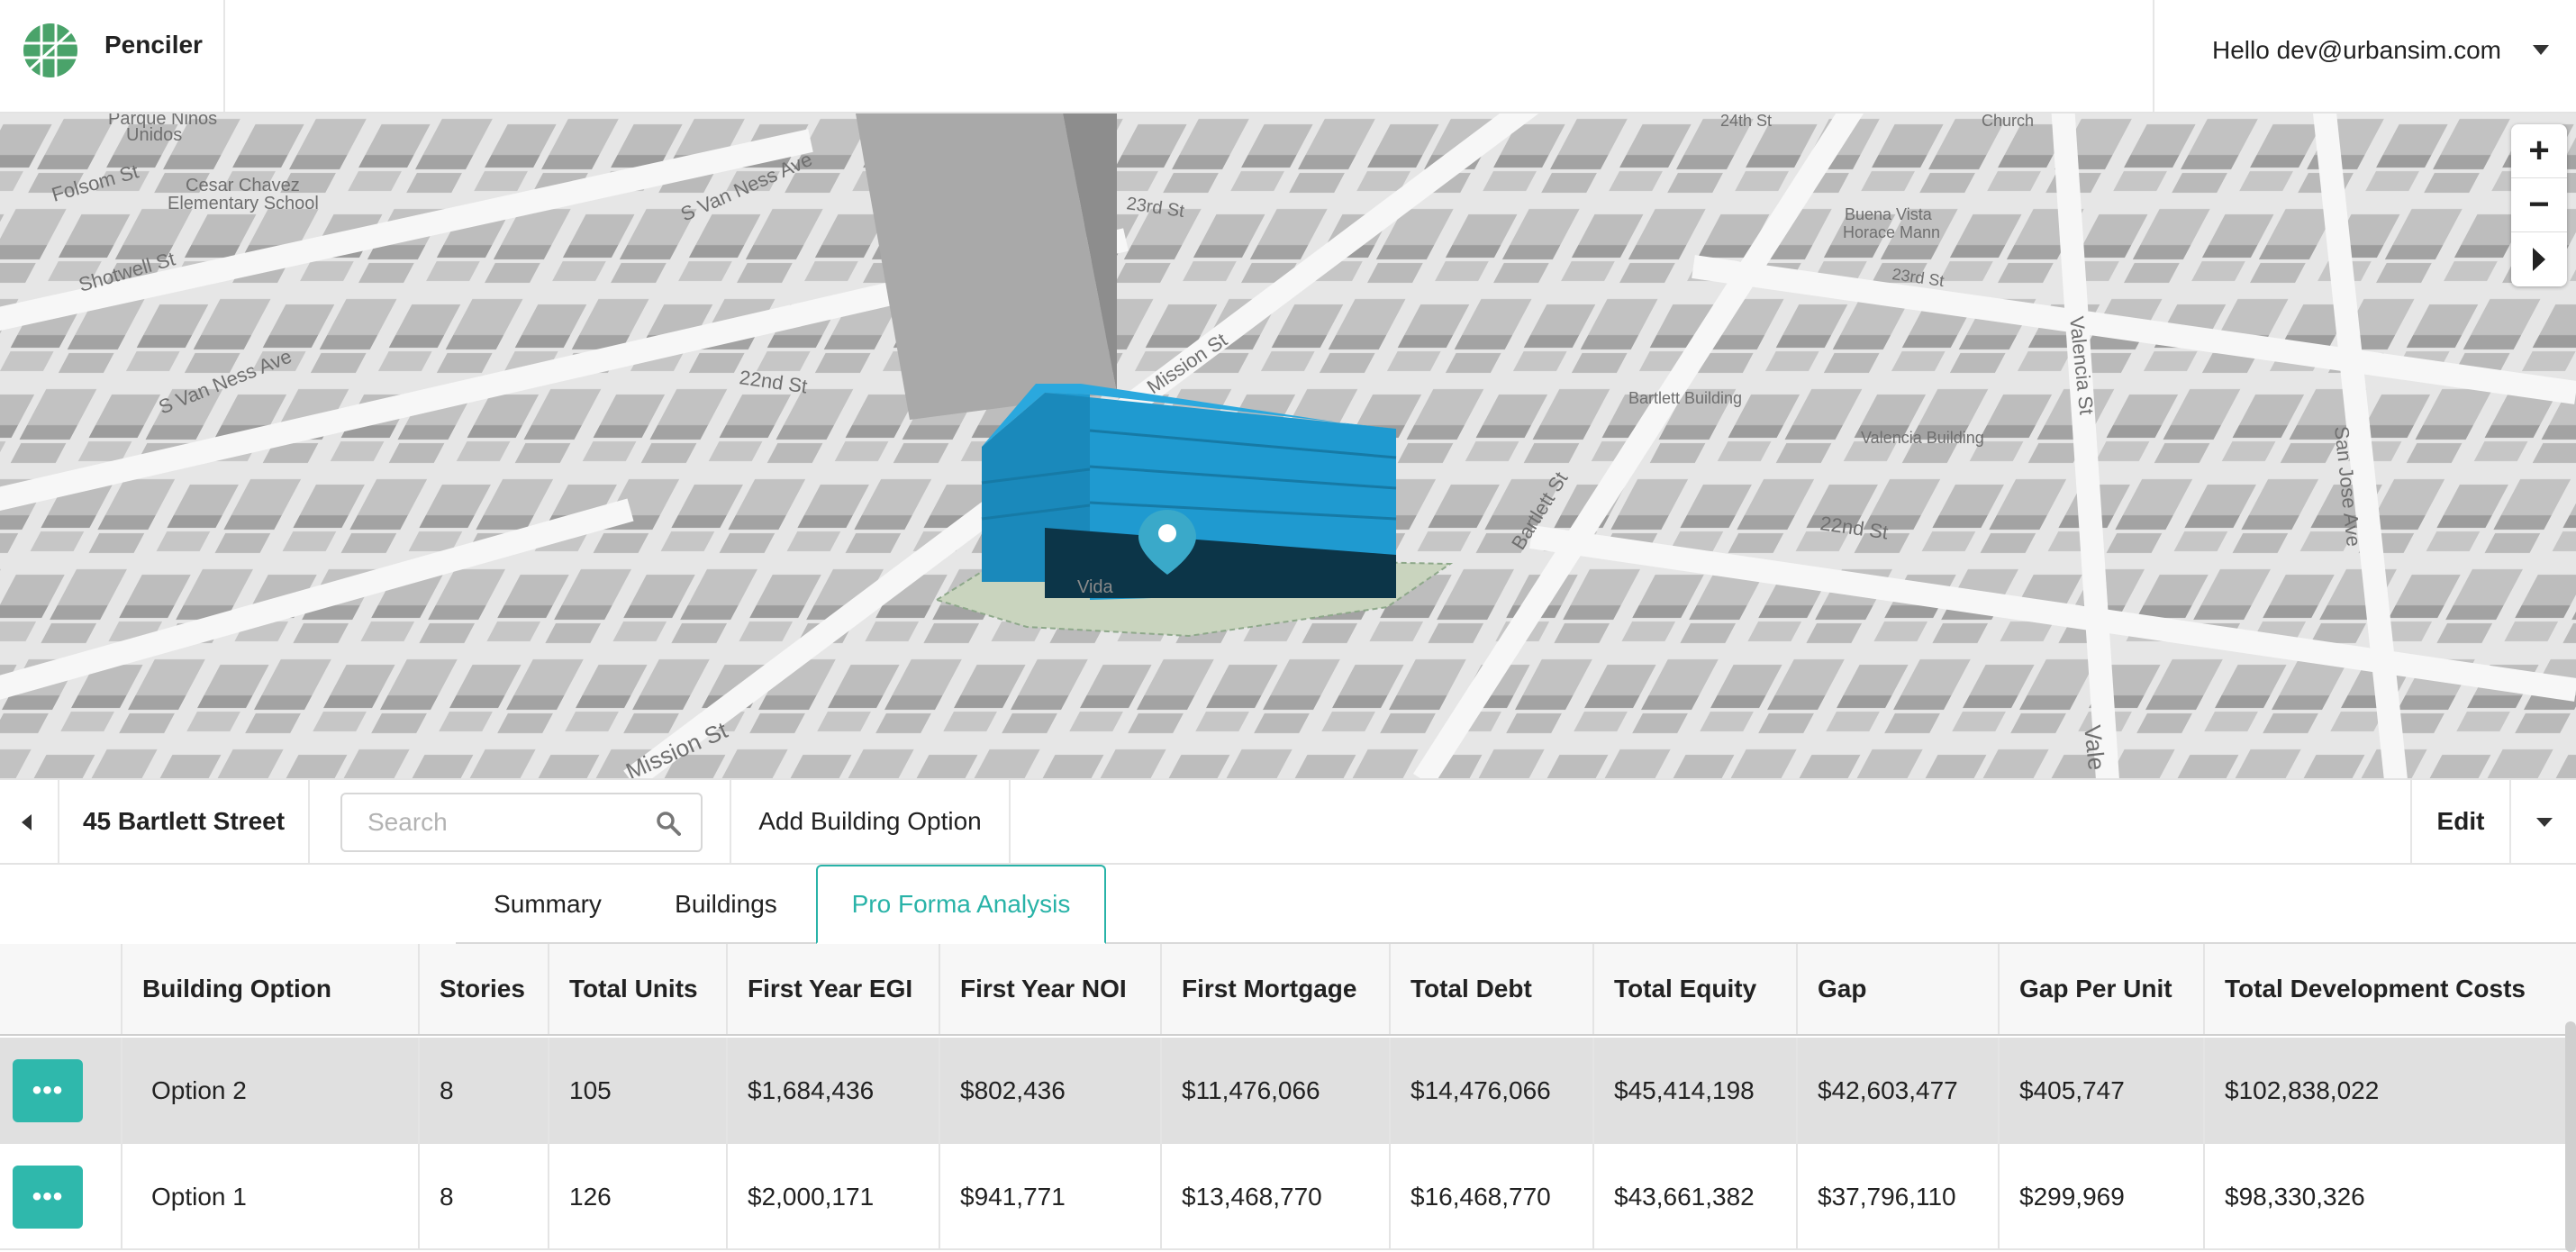 The image size is (2576, 1252). What do you see at coordinates (1889, 214) in the screenshot?
I see `map-label: Buena Vista` at bounding box center [1889, 214].